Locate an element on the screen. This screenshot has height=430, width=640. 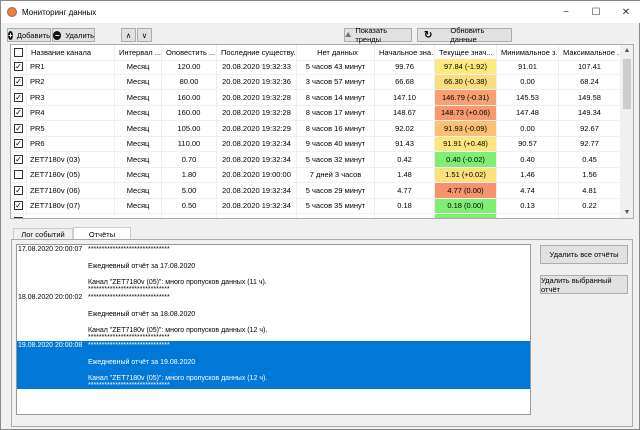
app-icon is located at coordinates (12, 12).